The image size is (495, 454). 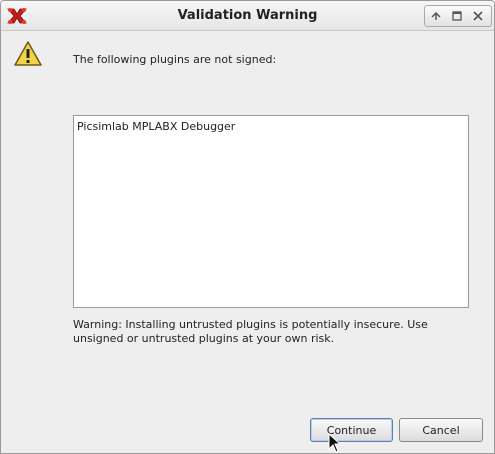 I want to click on cancel-button: Cancel, so click(x=441, y=430).